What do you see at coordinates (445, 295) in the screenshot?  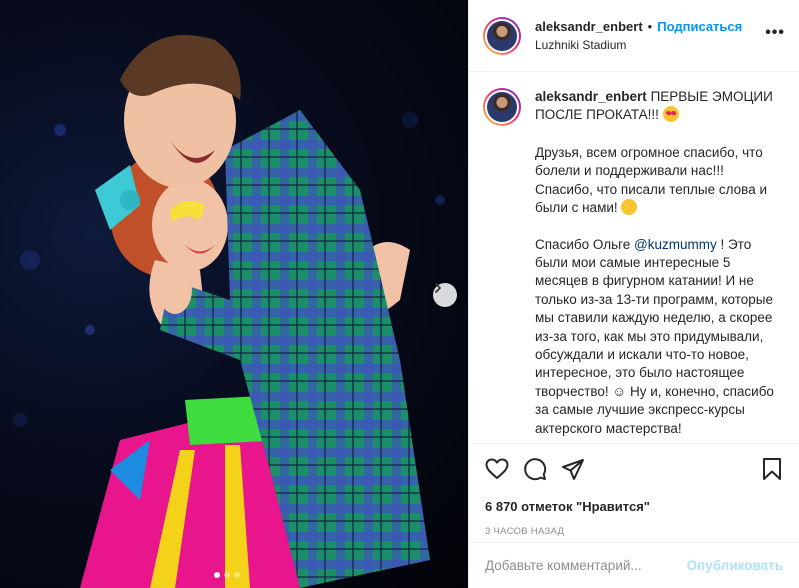 I see `next-photo-button` at bounding box center [445, 295].